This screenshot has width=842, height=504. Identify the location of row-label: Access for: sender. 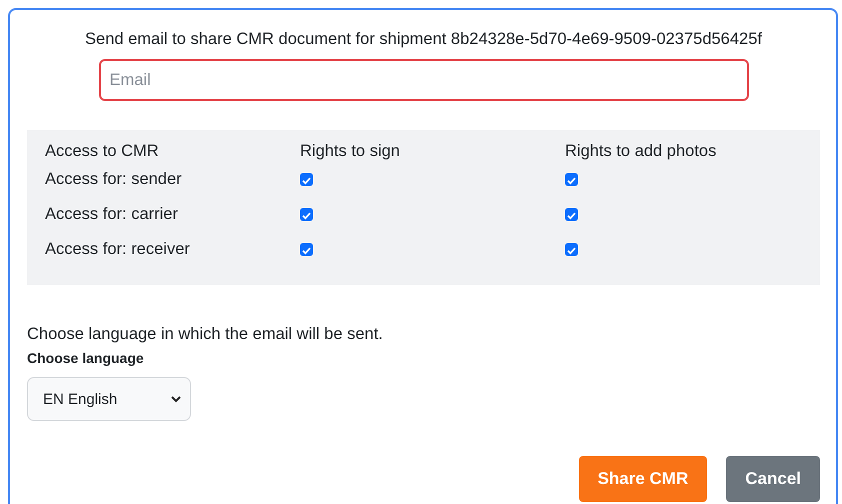
(114, 179).